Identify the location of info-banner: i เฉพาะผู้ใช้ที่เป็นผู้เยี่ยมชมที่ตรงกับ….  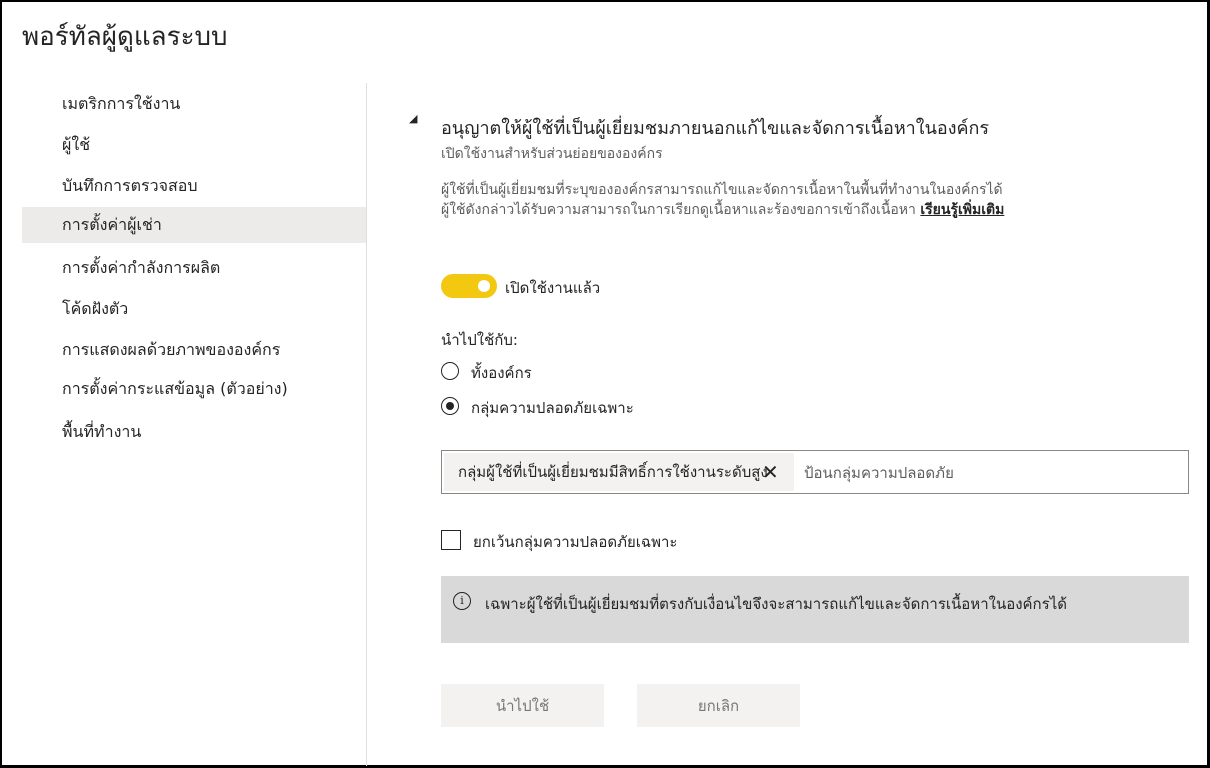
(815, 609).